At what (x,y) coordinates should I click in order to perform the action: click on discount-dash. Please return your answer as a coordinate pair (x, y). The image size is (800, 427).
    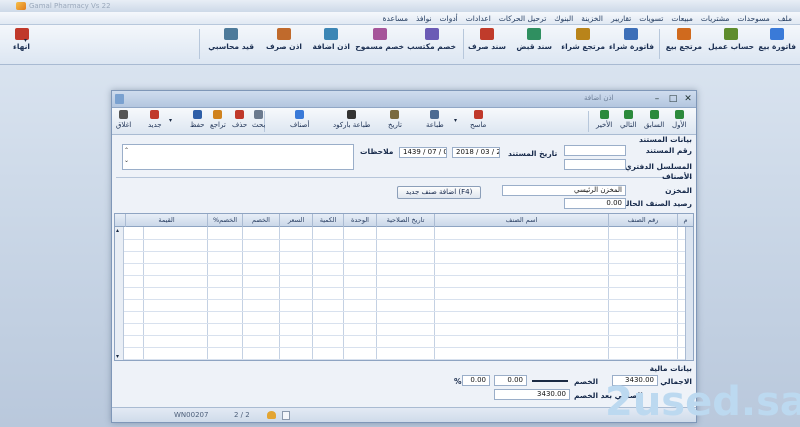
    Looking at the image, I should click on (550, 381).